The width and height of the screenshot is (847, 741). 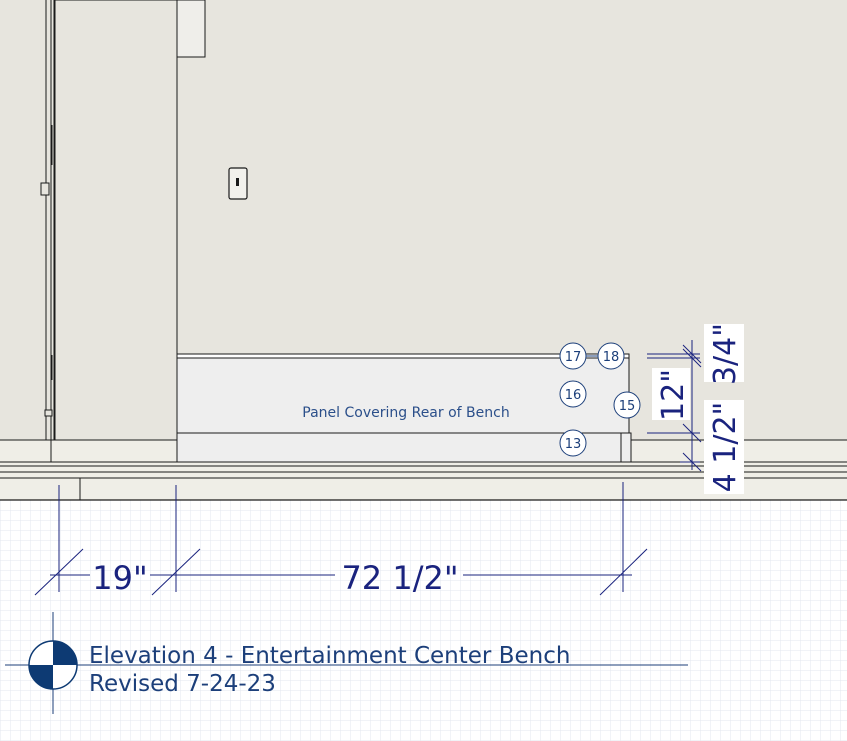 I want to click on svg-text: 17, so click(x=573, y=357).